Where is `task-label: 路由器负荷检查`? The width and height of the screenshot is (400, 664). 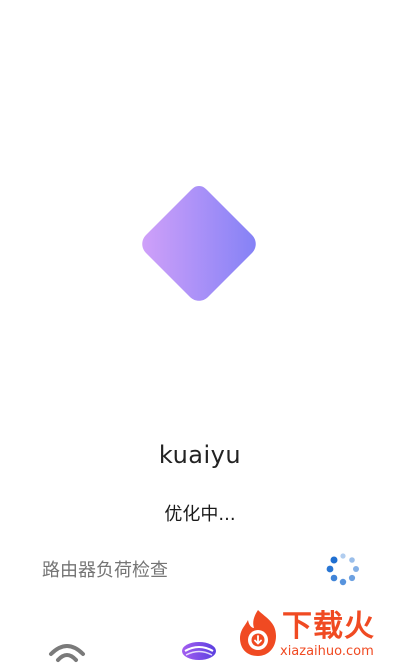 task-label: 路由器负荷检查 is located at coordinates (105, 570).